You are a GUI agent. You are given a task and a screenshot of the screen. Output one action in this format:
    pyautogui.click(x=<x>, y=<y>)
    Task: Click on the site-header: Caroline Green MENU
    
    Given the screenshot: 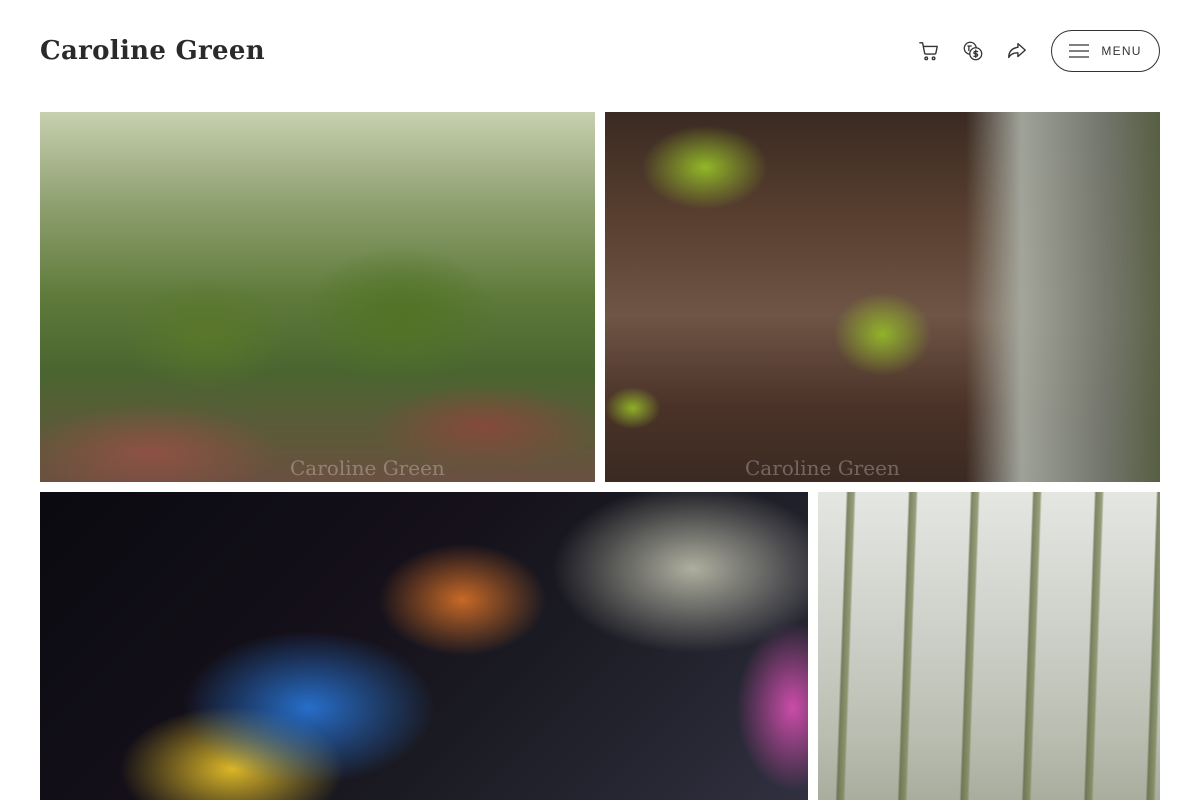 What is the action you would take?
    pyautogui.click(x=600, y=51)
    